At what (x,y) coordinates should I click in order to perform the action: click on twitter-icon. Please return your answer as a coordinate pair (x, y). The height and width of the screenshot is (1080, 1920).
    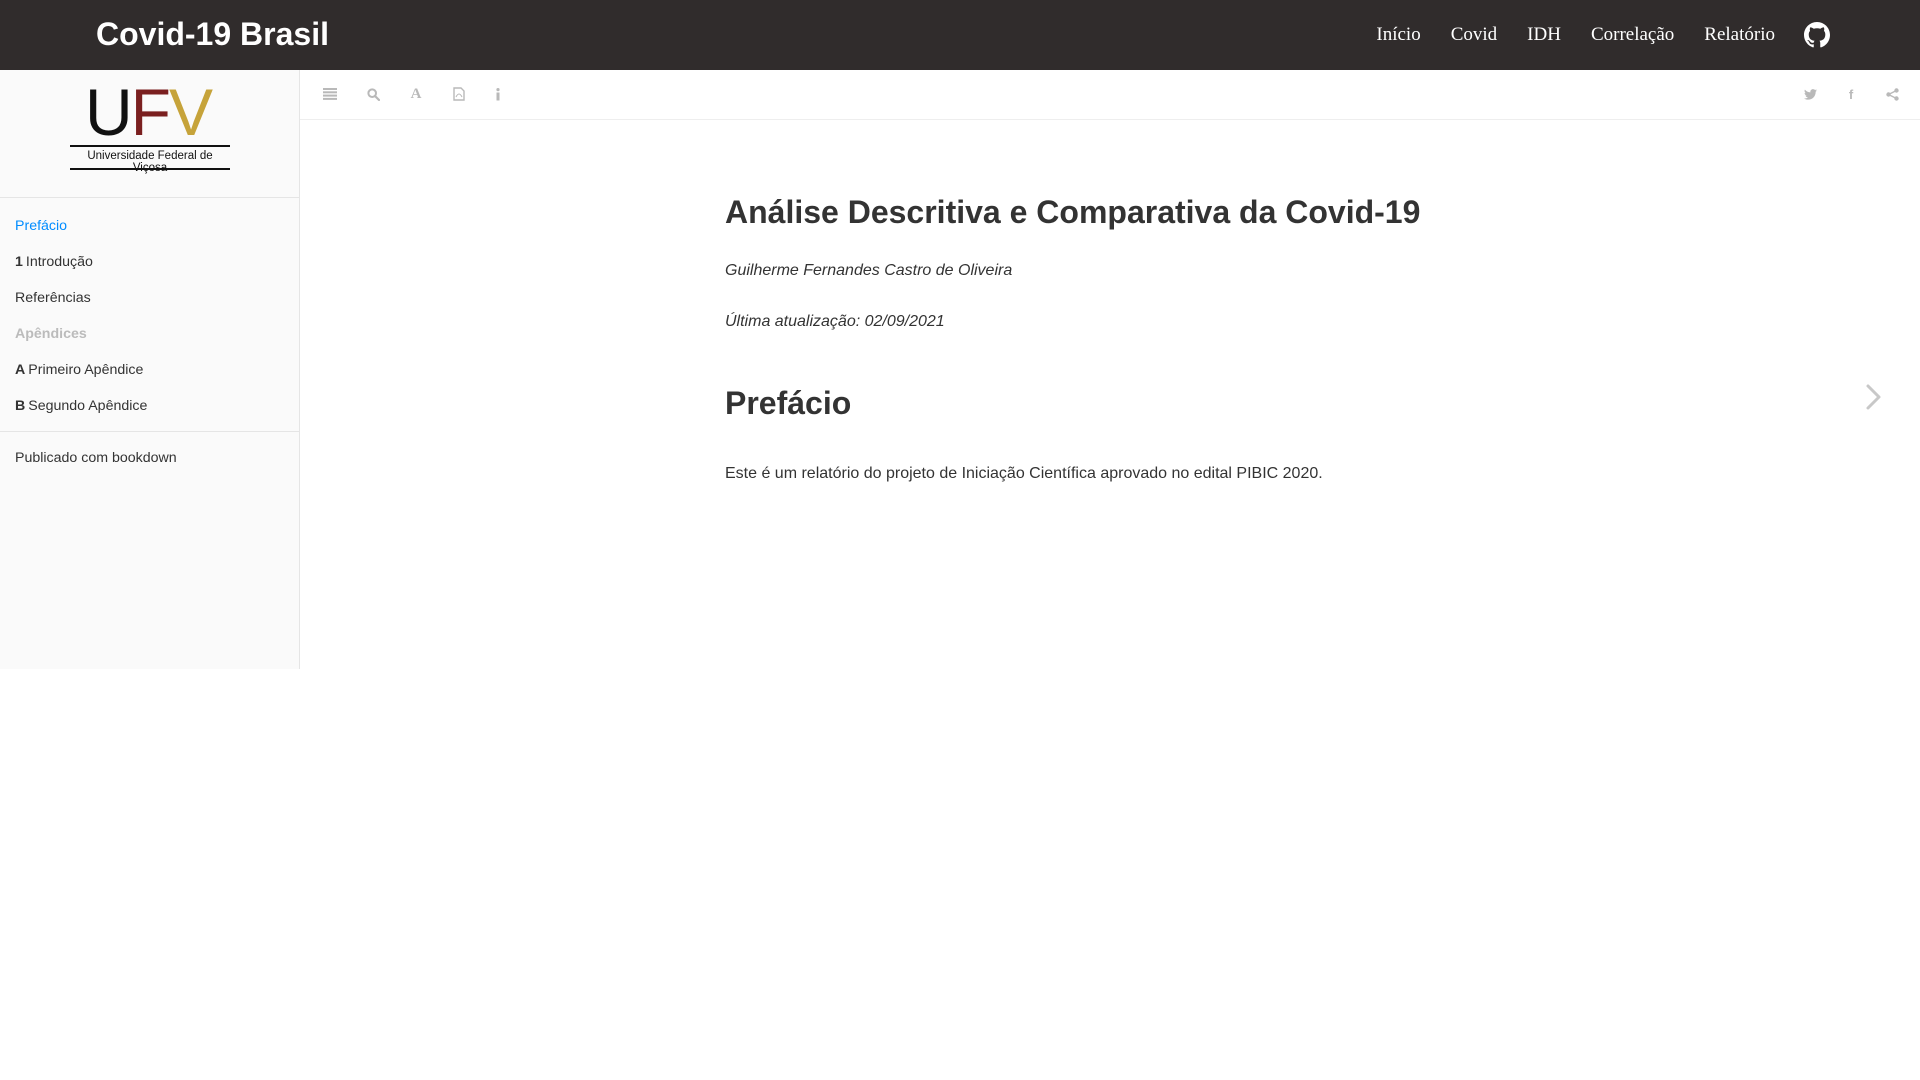
    Looking at the image, I should click on (1810, 94).